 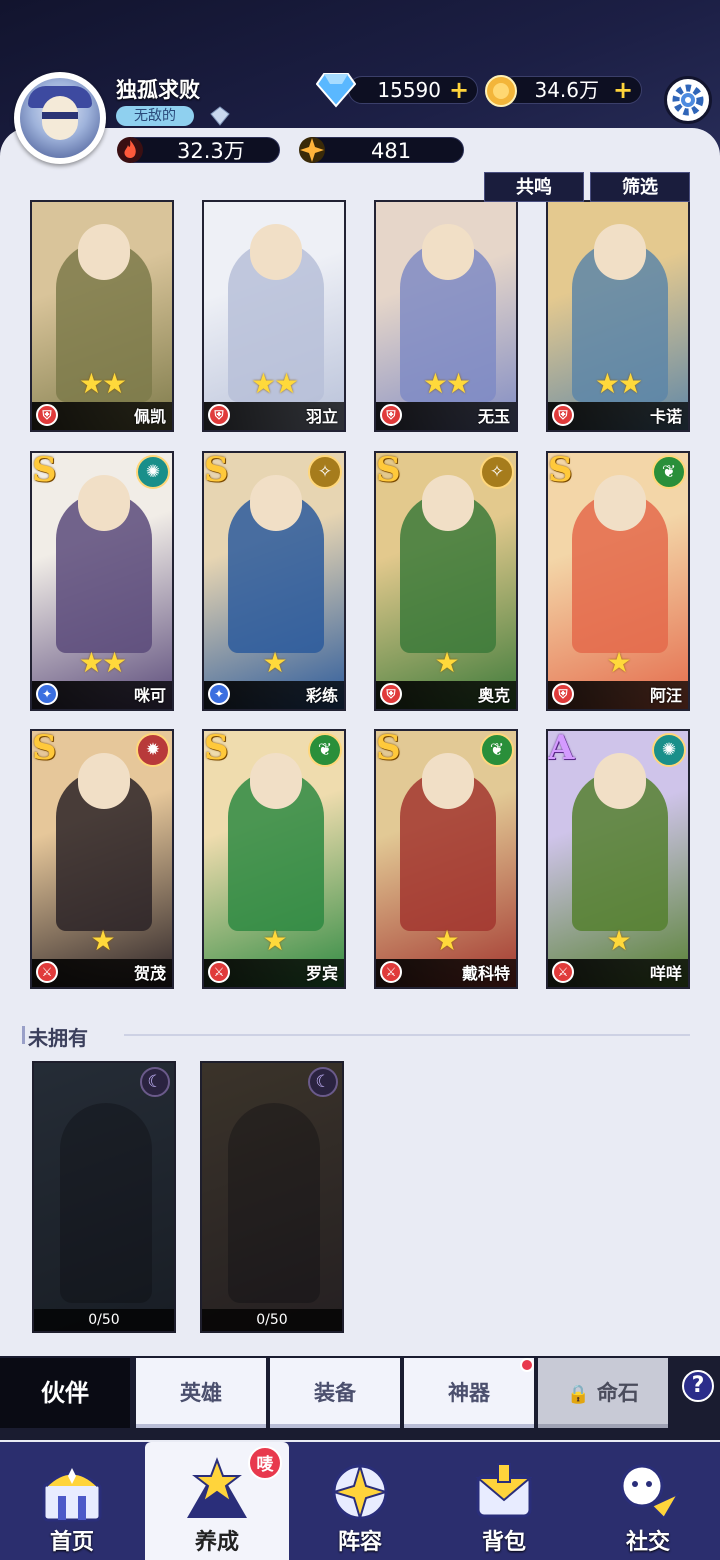 What do you see at coordinates (335, 1393) in the screenshot?
I see `tab-equipment: 装备` at bounding box center [335, 1393].